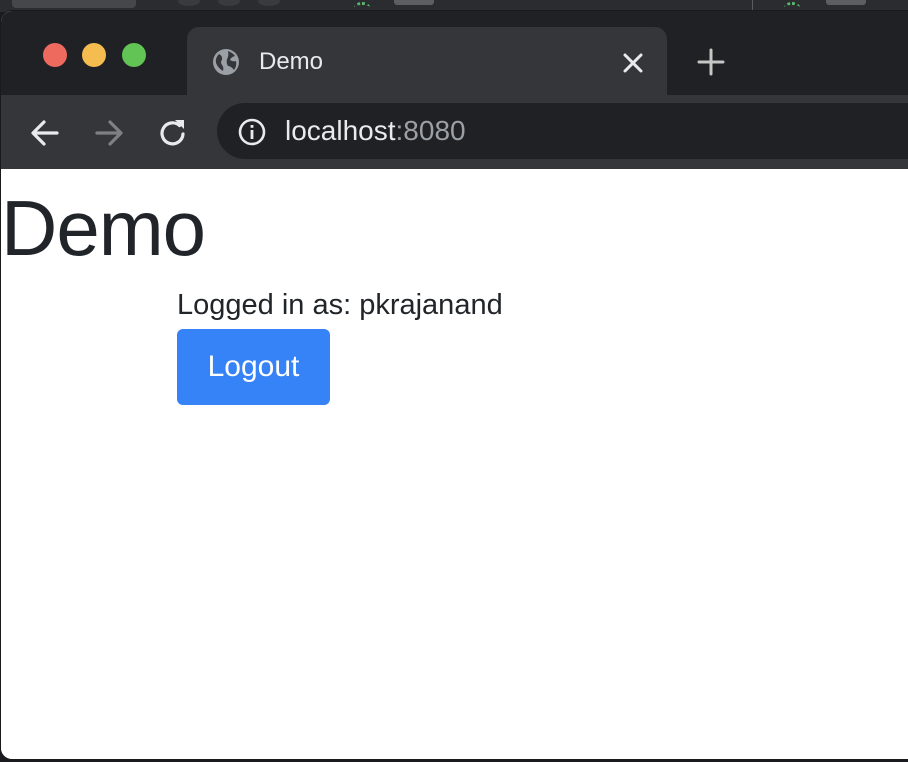 This screenshot has height=762, width=908. Describe the element at coordinates (134, 55) in the screenshot. I see `window-maximize-button` at that location.